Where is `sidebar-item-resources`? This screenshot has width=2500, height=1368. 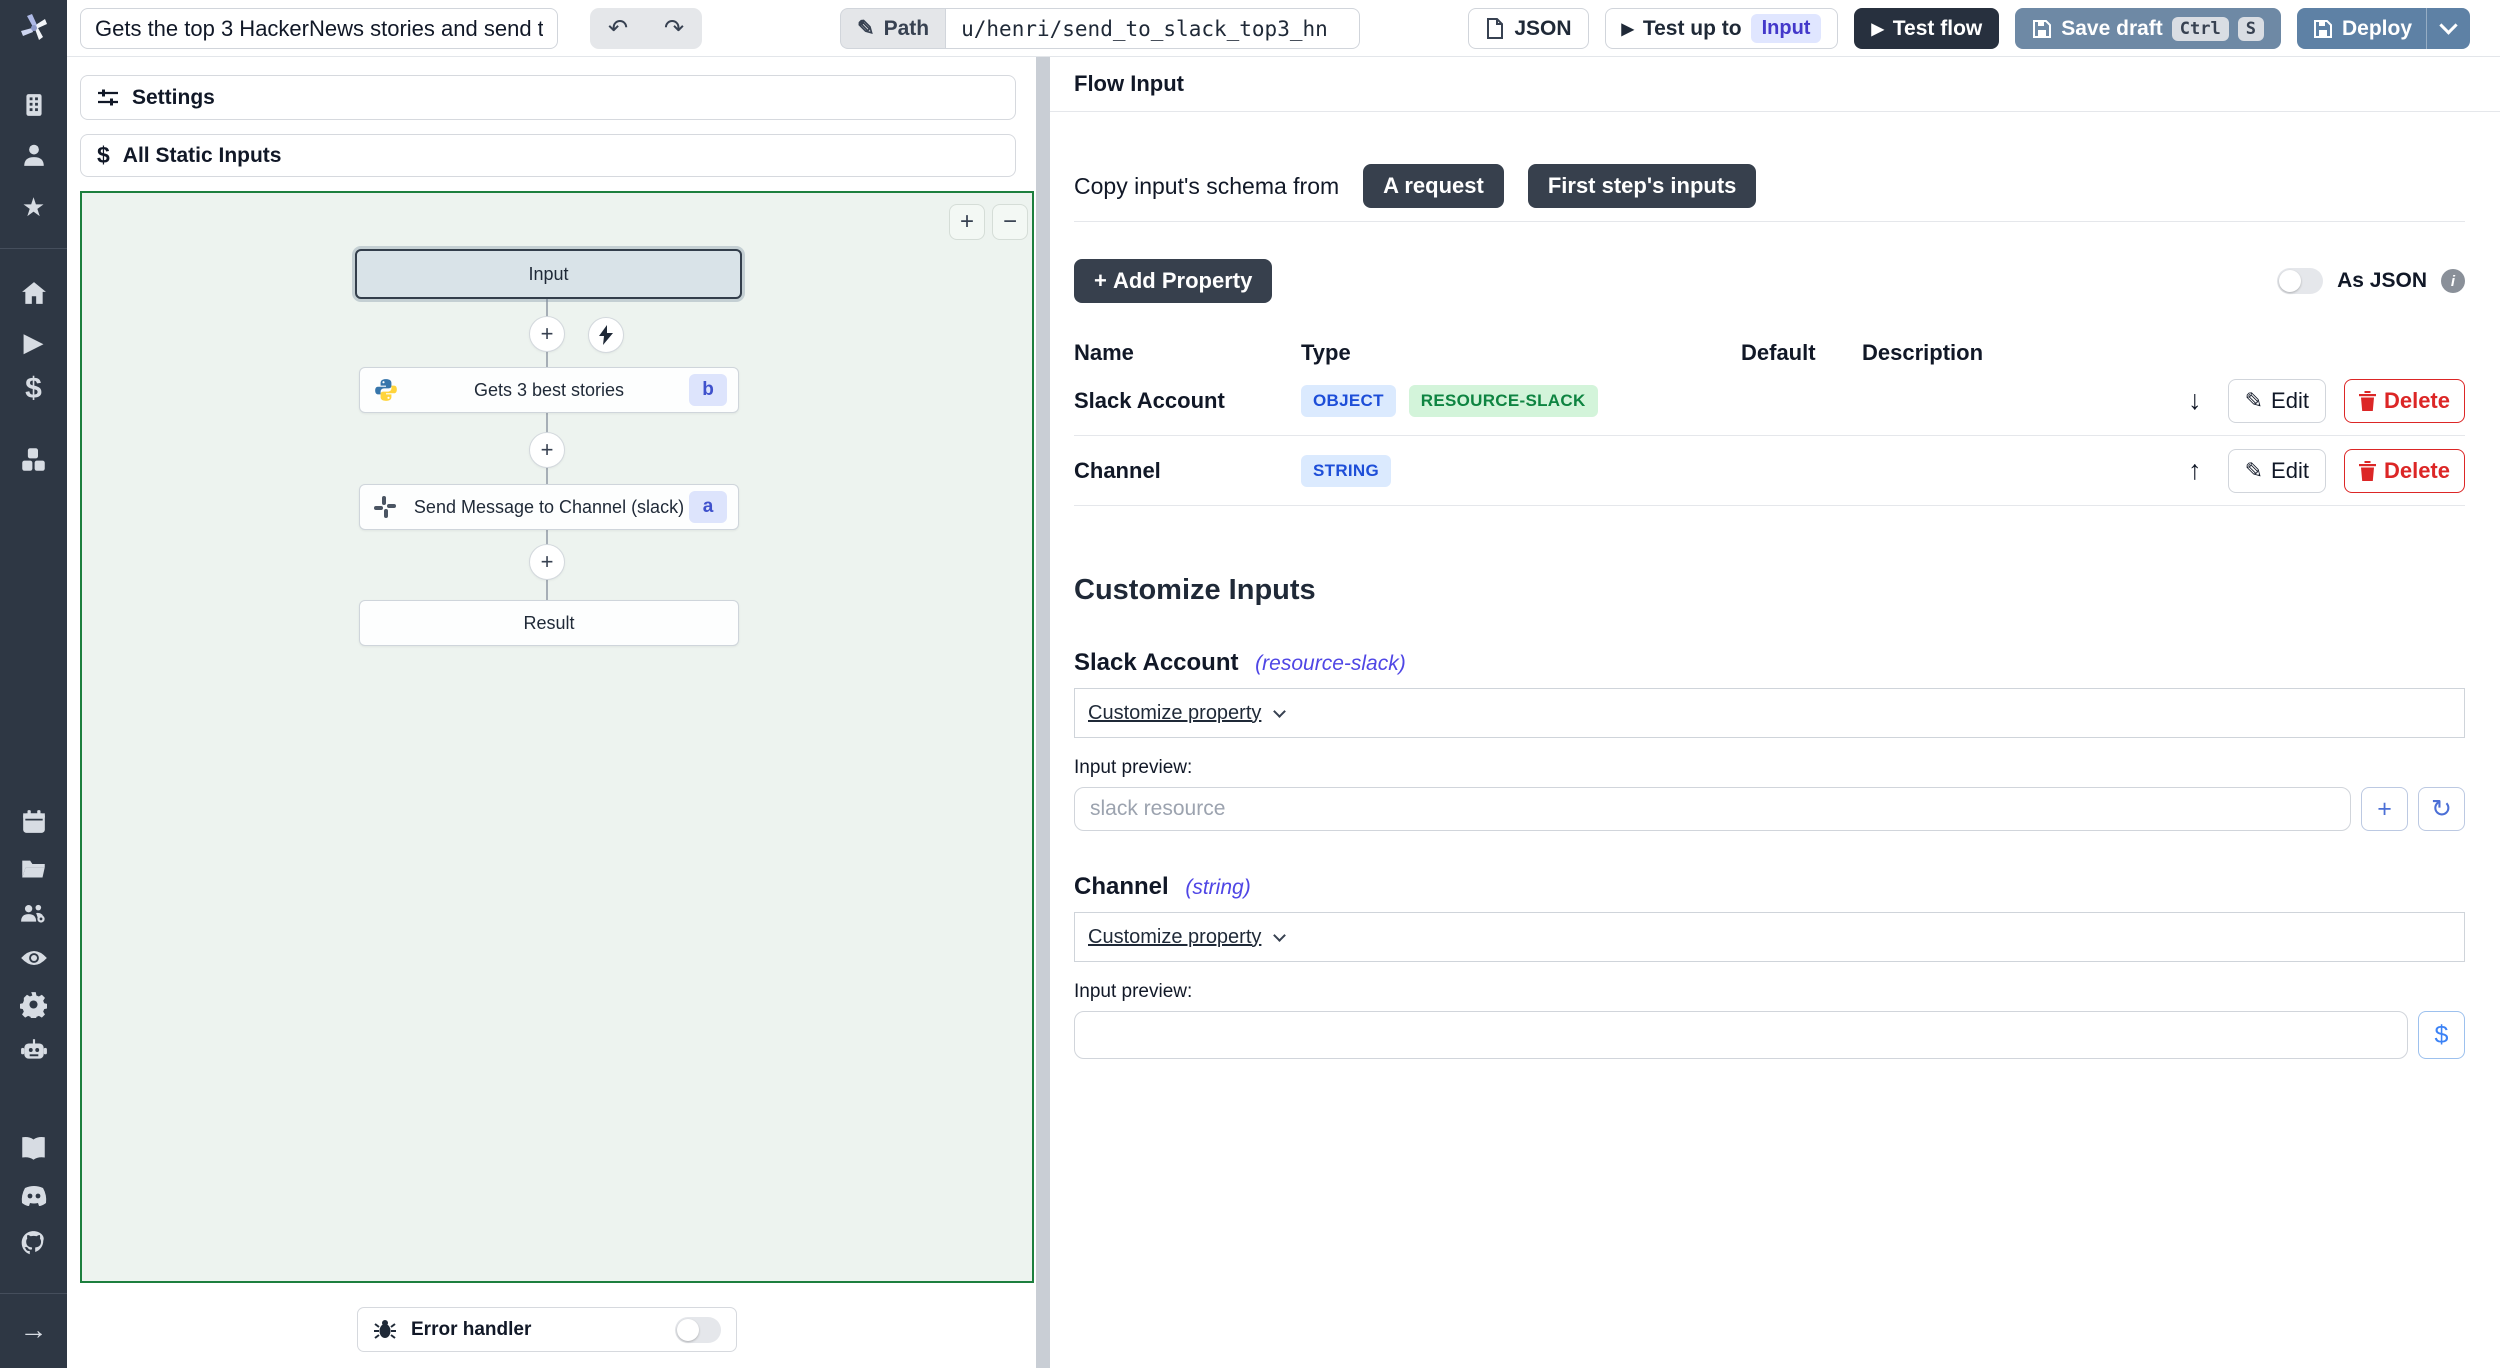
sidebar-item-resources is located at coordinates (33, 459).